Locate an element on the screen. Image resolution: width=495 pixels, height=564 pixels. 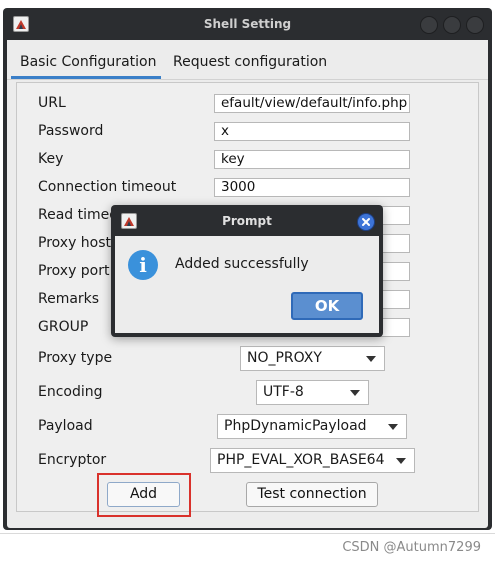
proxy-port-label: Proxy port is located at coordinates (74, 271).